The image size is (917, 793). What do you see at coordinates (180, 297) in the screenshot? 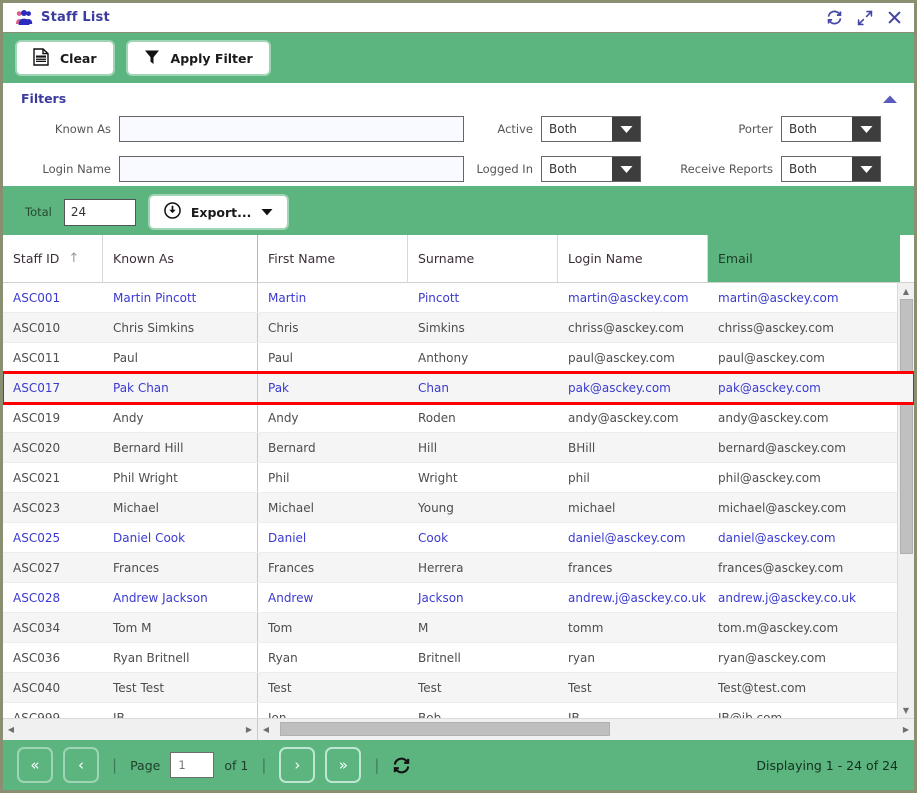
I see `cell-known-as: Martin Pincott` at bounding box center [180, 297].